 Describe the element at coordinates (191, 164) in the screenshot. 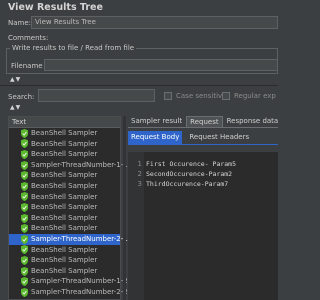

I see `code-line: First Occurence- Param5` at that location.